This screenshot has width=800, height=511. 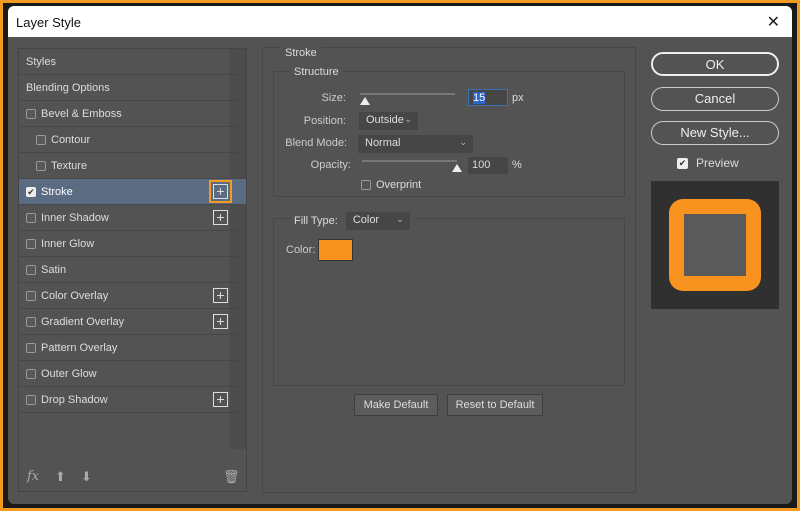 What do you see at coordinates (132, 140) in the screenshot?
I see `sidebar-item-contour: Contour` at bounding box center [132, 140].